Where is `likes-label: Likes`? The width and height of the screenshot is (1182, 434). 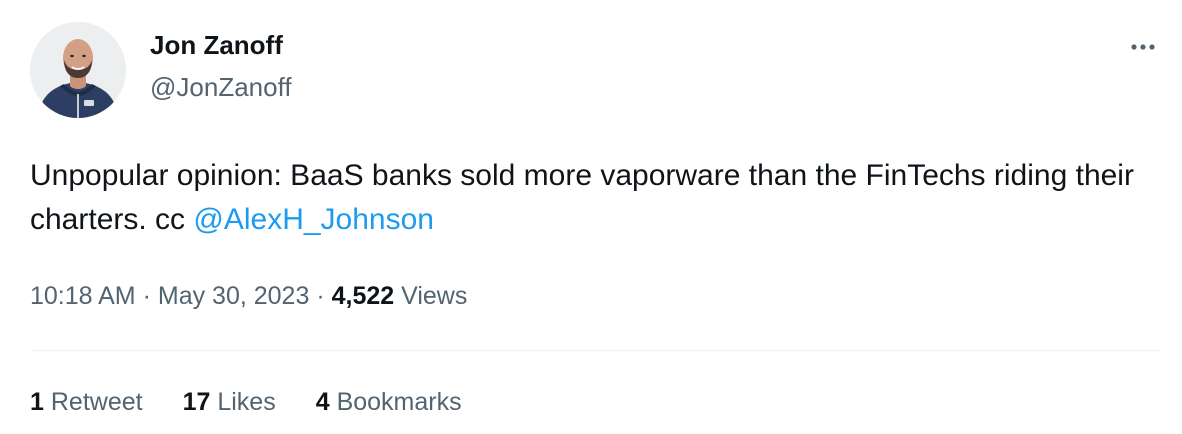 likes-label: Likes is located at coordinates (246, 402).